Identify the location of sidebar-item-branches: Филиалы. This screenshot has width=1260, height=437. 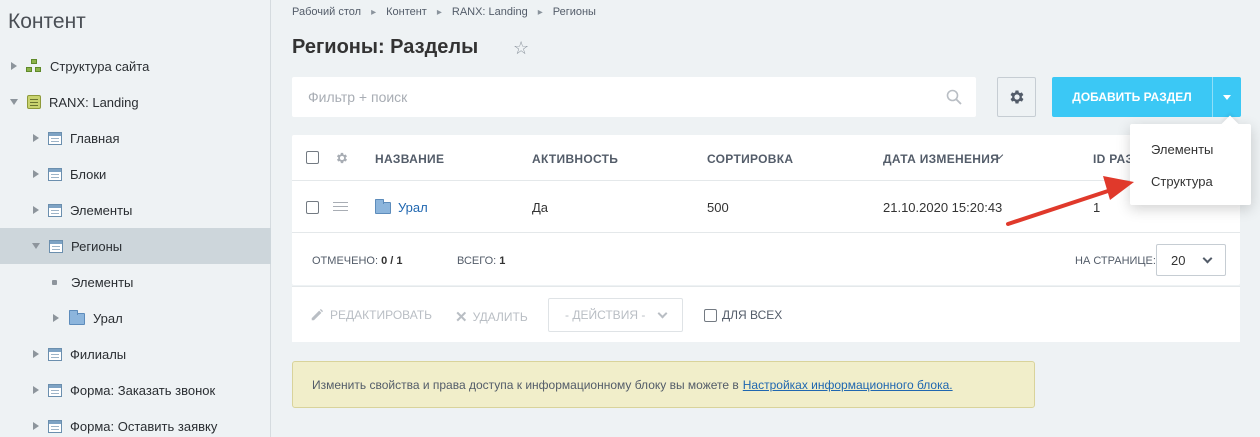
(135, 354).